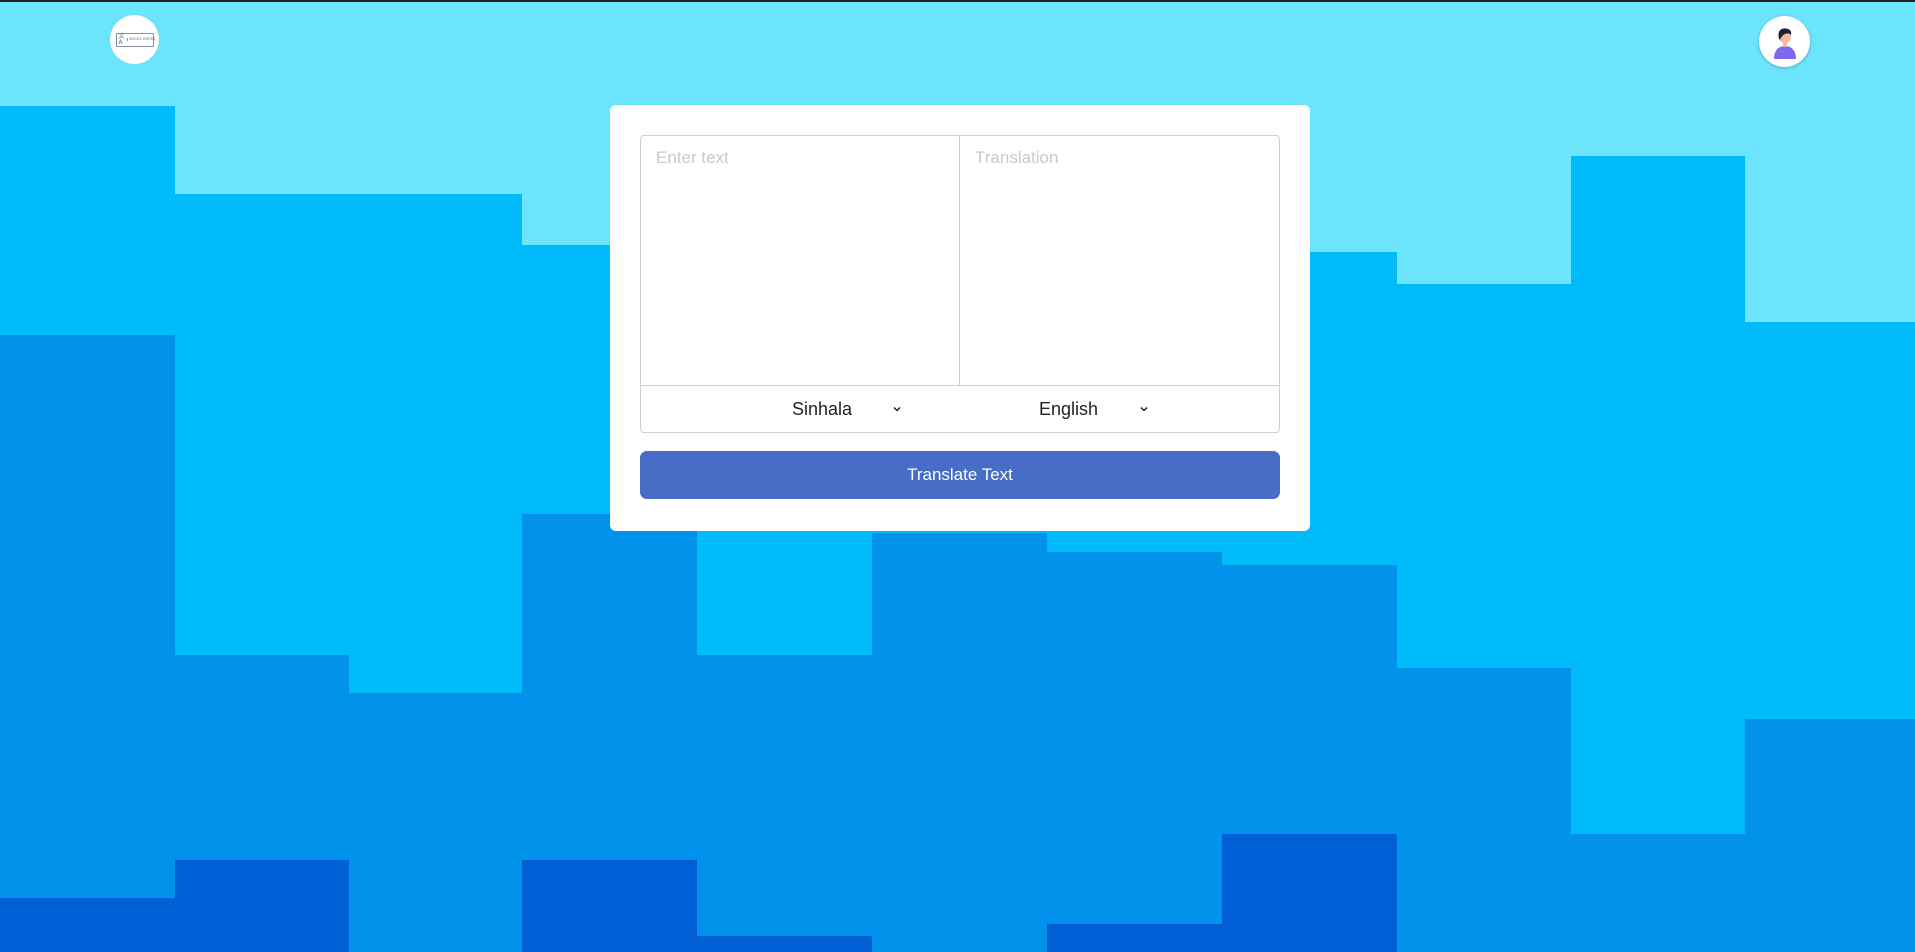 The image size is (1915, 952). Describe the element at coordinates (822, 408) in the screenshot. I see `source-language-label: Sinhala` at that location.